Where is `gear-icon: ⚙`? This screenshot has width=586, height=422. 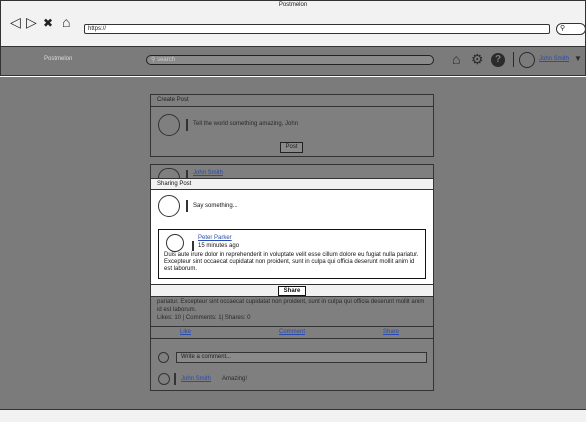
gear-icon: ⚙ is located at coordinates (477, 59).